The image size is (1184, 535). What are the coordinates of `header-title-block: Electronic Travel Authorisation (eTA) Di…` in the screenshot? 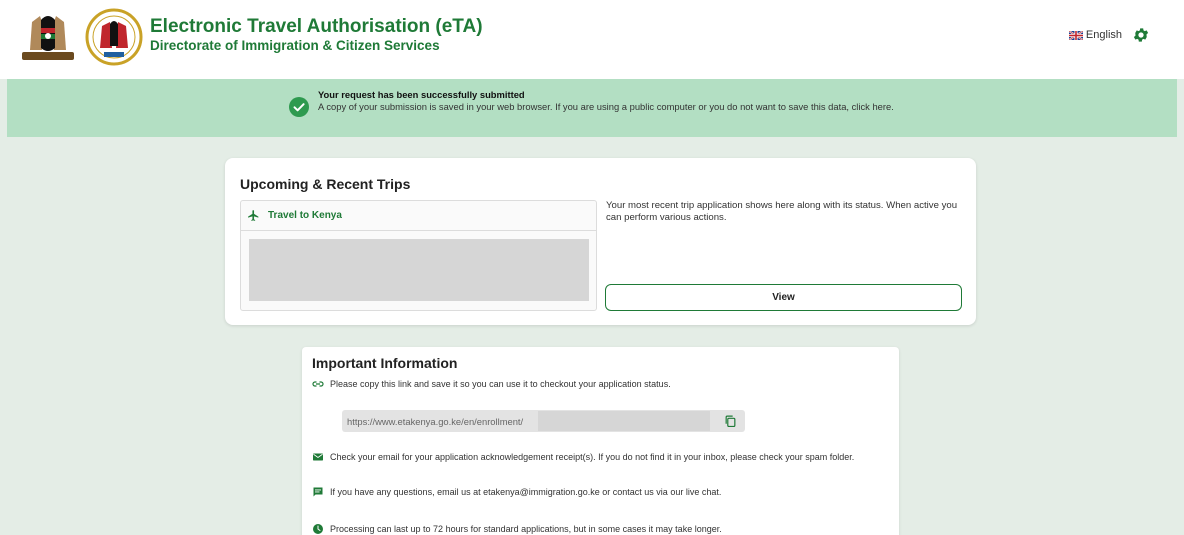 It's located at (316, 35).